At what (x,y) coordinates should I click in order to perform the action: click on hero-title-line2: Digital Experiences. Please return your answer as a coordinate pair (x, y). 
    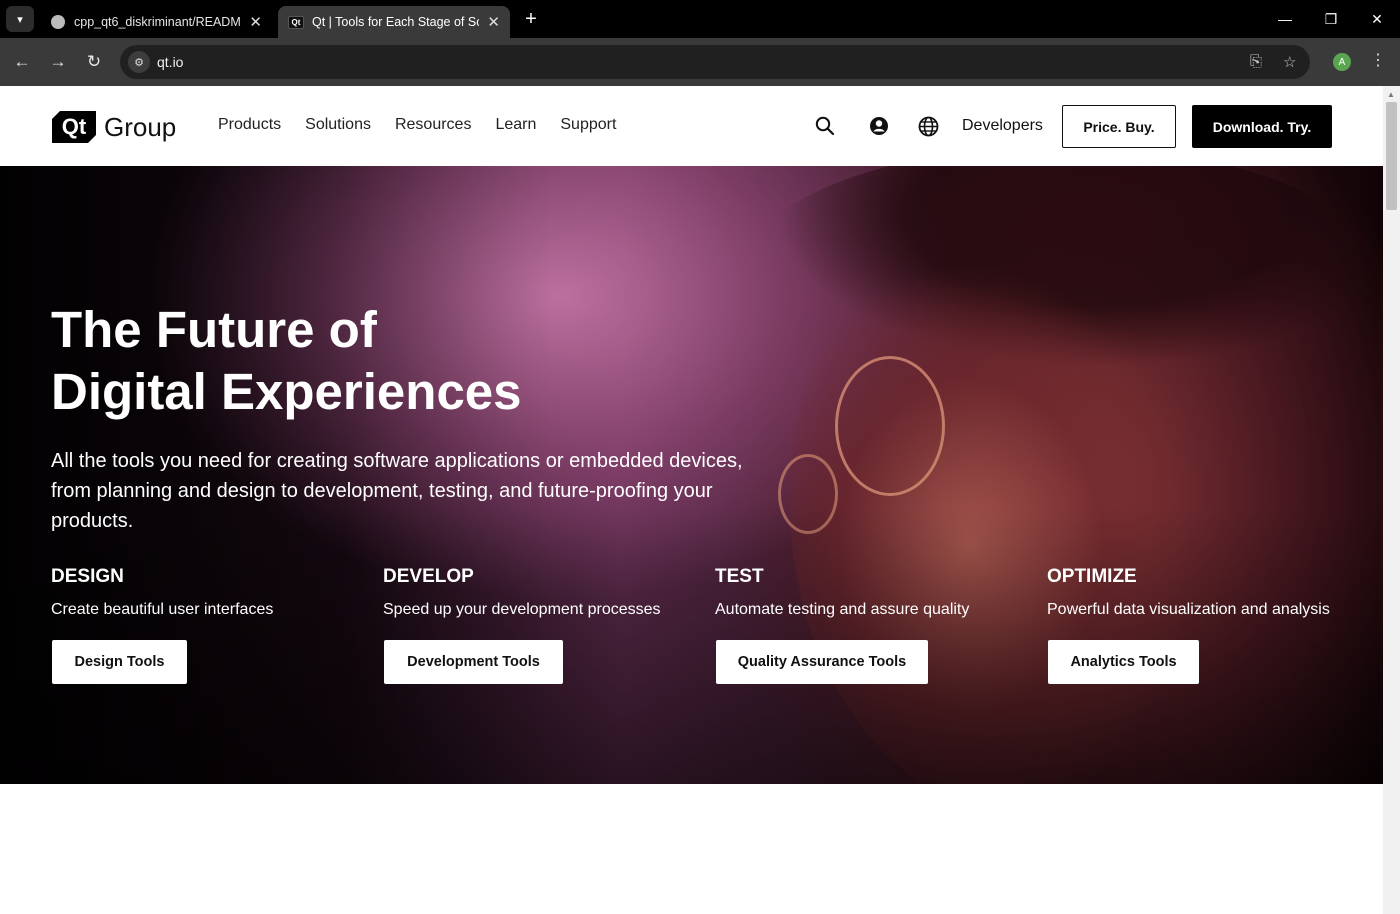
    Looking at the image, I should click on (286, 391).